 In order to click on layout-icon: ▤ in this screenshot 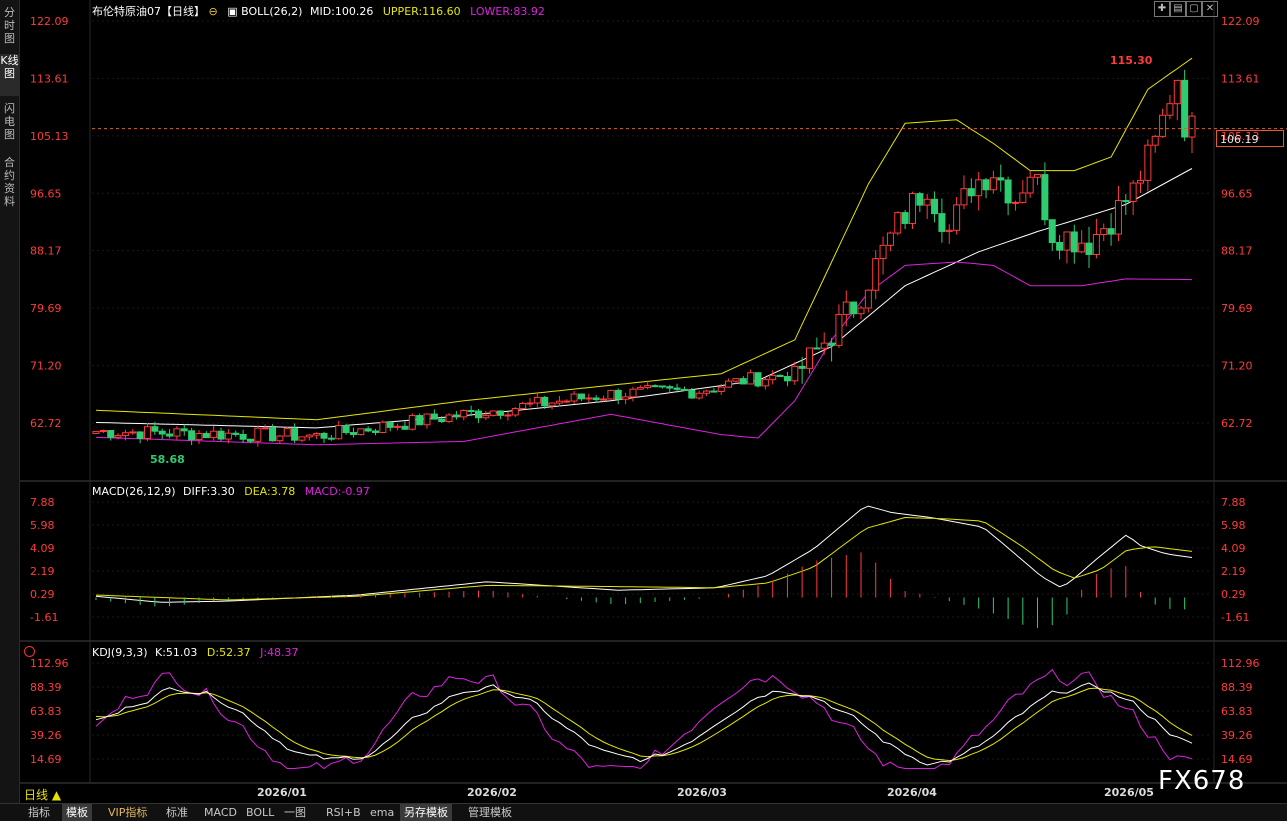, I will do `click(1178, 9)`.